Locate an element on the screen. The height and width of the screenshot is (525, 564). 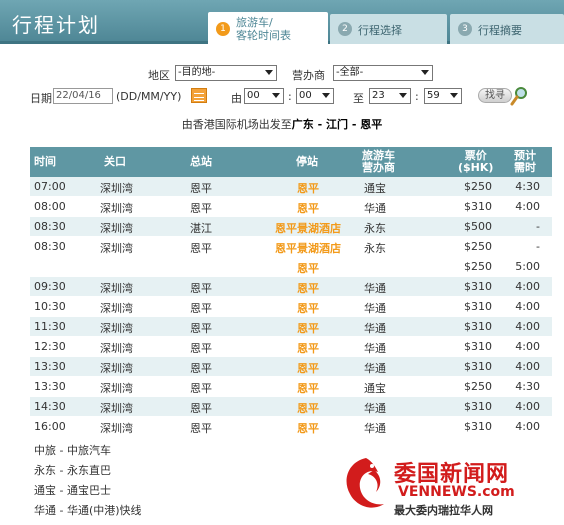
calendar-icon is located at coordinates (199, 95).